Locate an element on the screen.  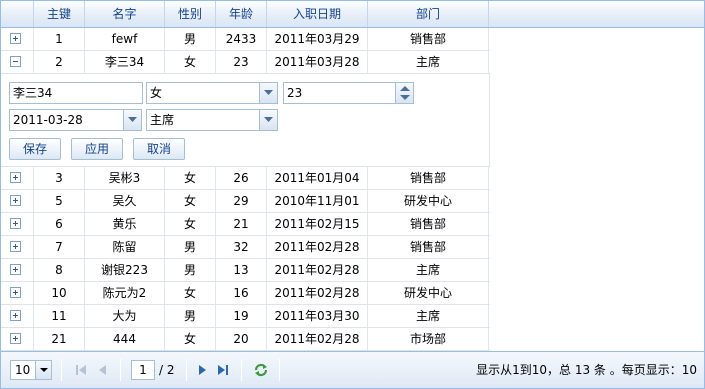
collapse-minus-icon is located at coordinates (15, 61).